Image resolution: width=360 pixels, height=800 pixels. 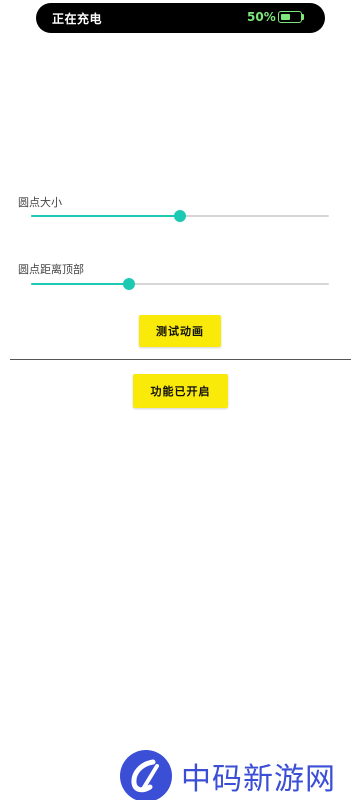 What do you see at coordinates (180, 391) in the screenshot?
I see `feature-enabled-button: 功能已开启` at bounding box center [180, 391].